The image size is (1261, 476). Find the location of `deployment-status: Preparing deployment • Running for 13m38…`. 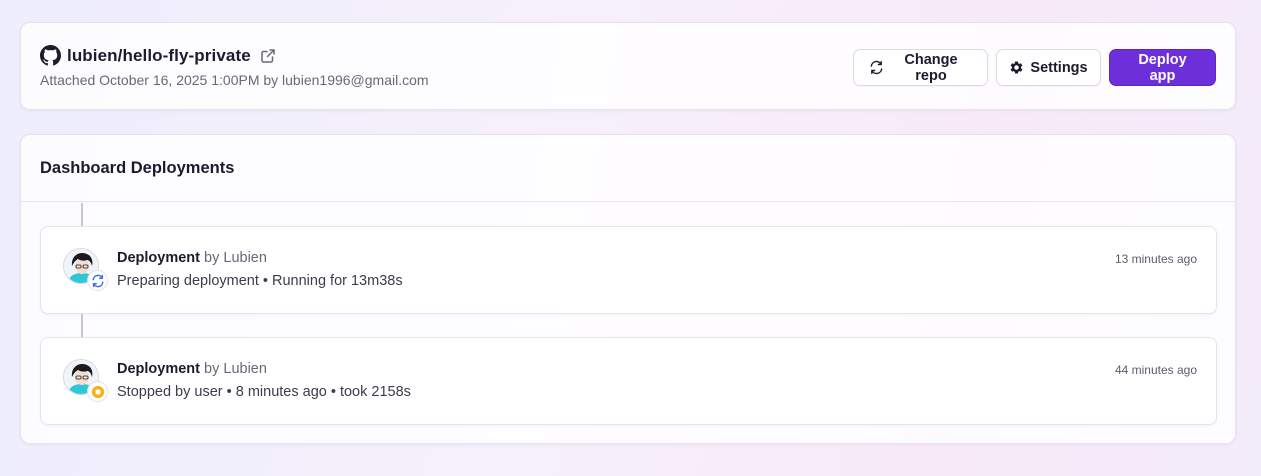

deployment-status: Preparing deployment • Running for 13m38… is located at coordinates (260, 281).